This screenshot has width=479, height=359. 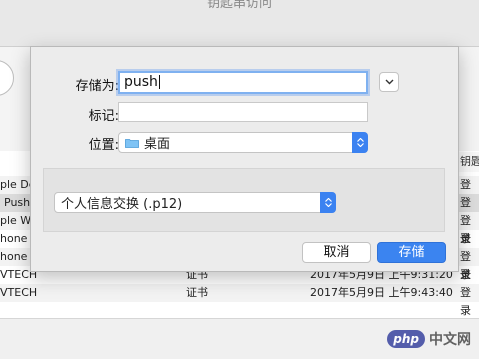 I want to click on expand-button, so click(x=389, y=82).